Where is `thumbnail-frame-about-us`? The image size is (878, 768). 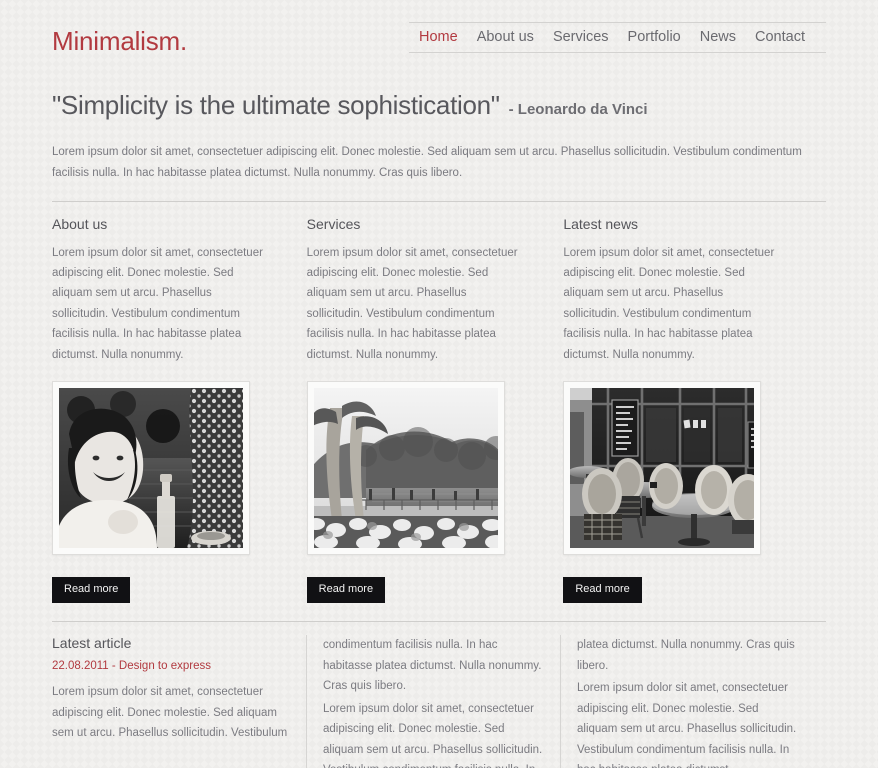
thumbnail-frame-about-us is located at coordinates (151, 468).